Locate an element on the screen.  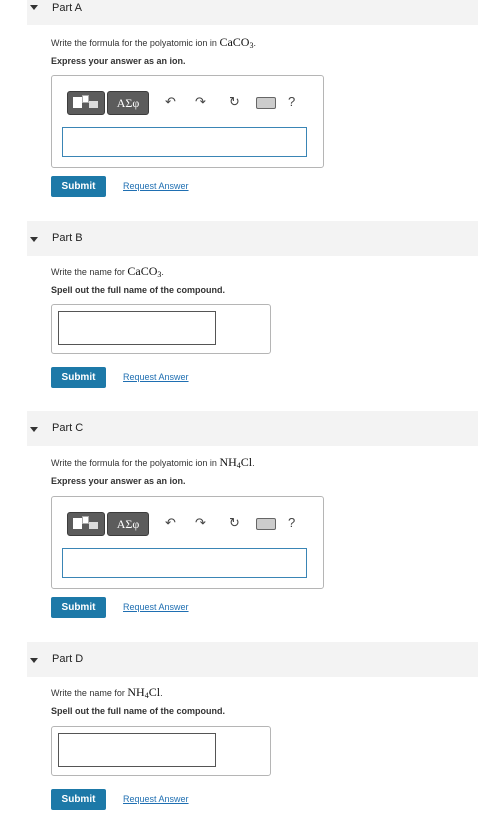
part-c-title: Part C is located at coordinates (68, 428).